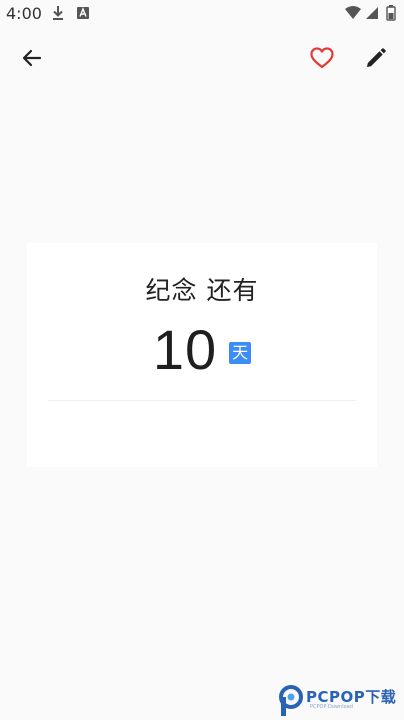 This screenshot has width=404, height=720. What do you see at coordinates (331, 707) in the screenshot?
I see `watermark-subtext: PCPOP Download` at bounding box center [331, 707].